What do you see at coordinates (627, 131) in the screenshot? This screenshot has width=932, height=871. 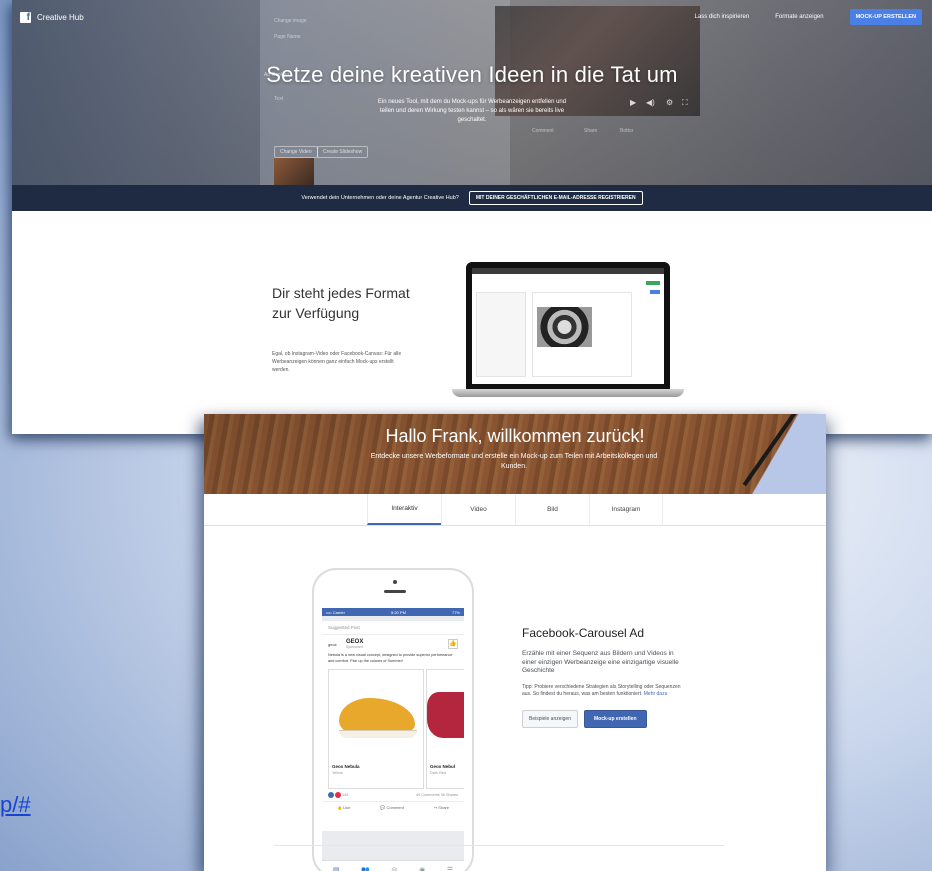 I see `bg-boost: Bottor` at bounding box center [627, 131].